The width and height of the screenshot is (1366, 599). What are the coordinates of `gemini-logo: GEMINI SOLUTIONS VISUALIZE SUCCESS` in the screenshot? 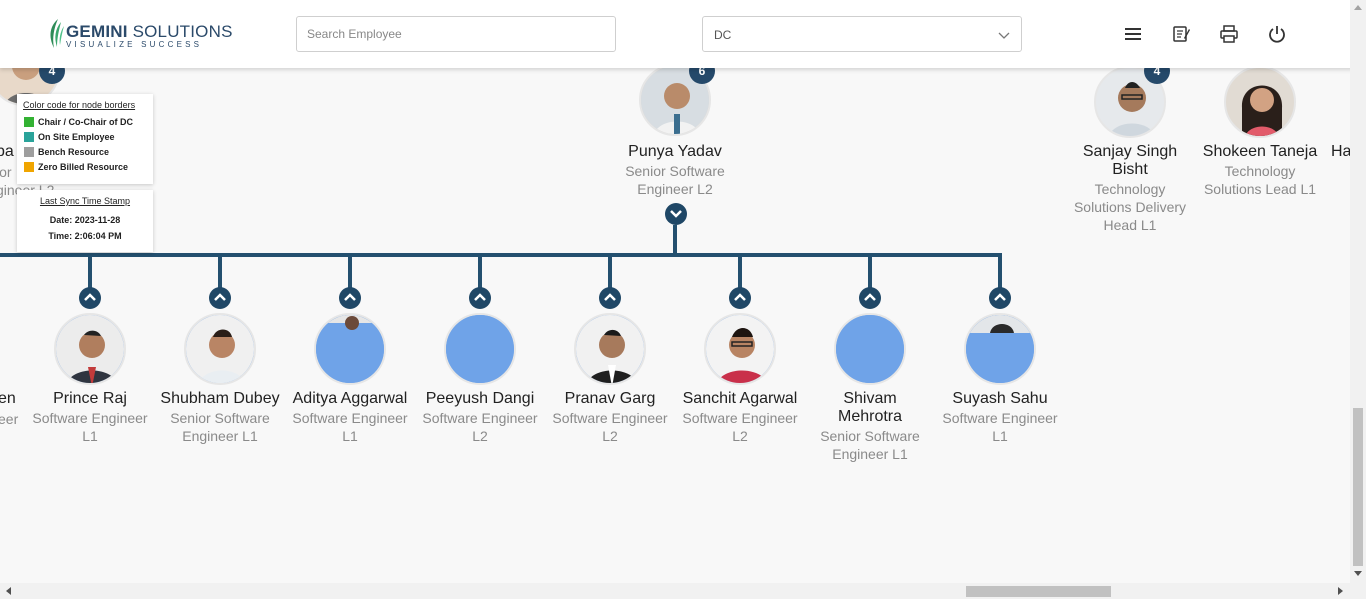 It's located at (139, 34).